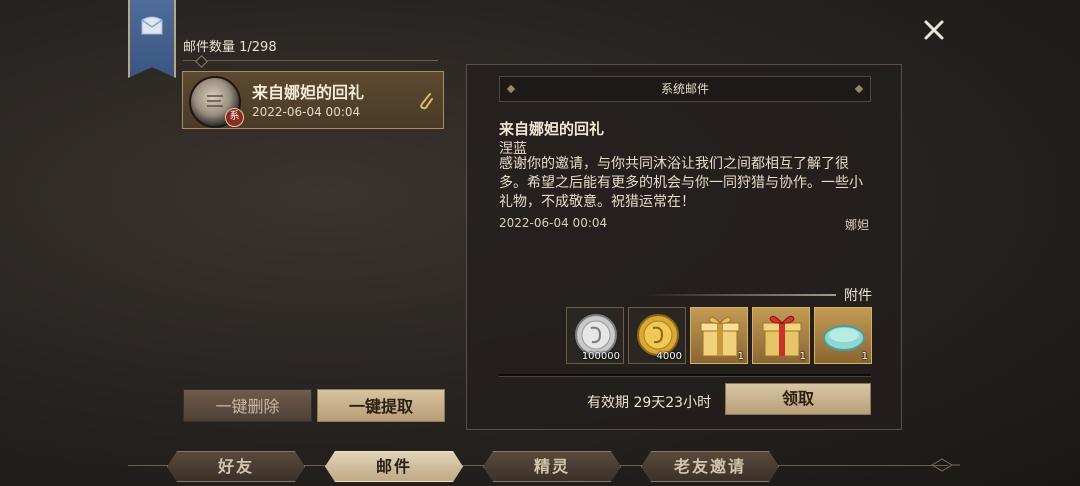 The image size is (1080, 486). I want to click on header-ornament-left, so click(511, 89).